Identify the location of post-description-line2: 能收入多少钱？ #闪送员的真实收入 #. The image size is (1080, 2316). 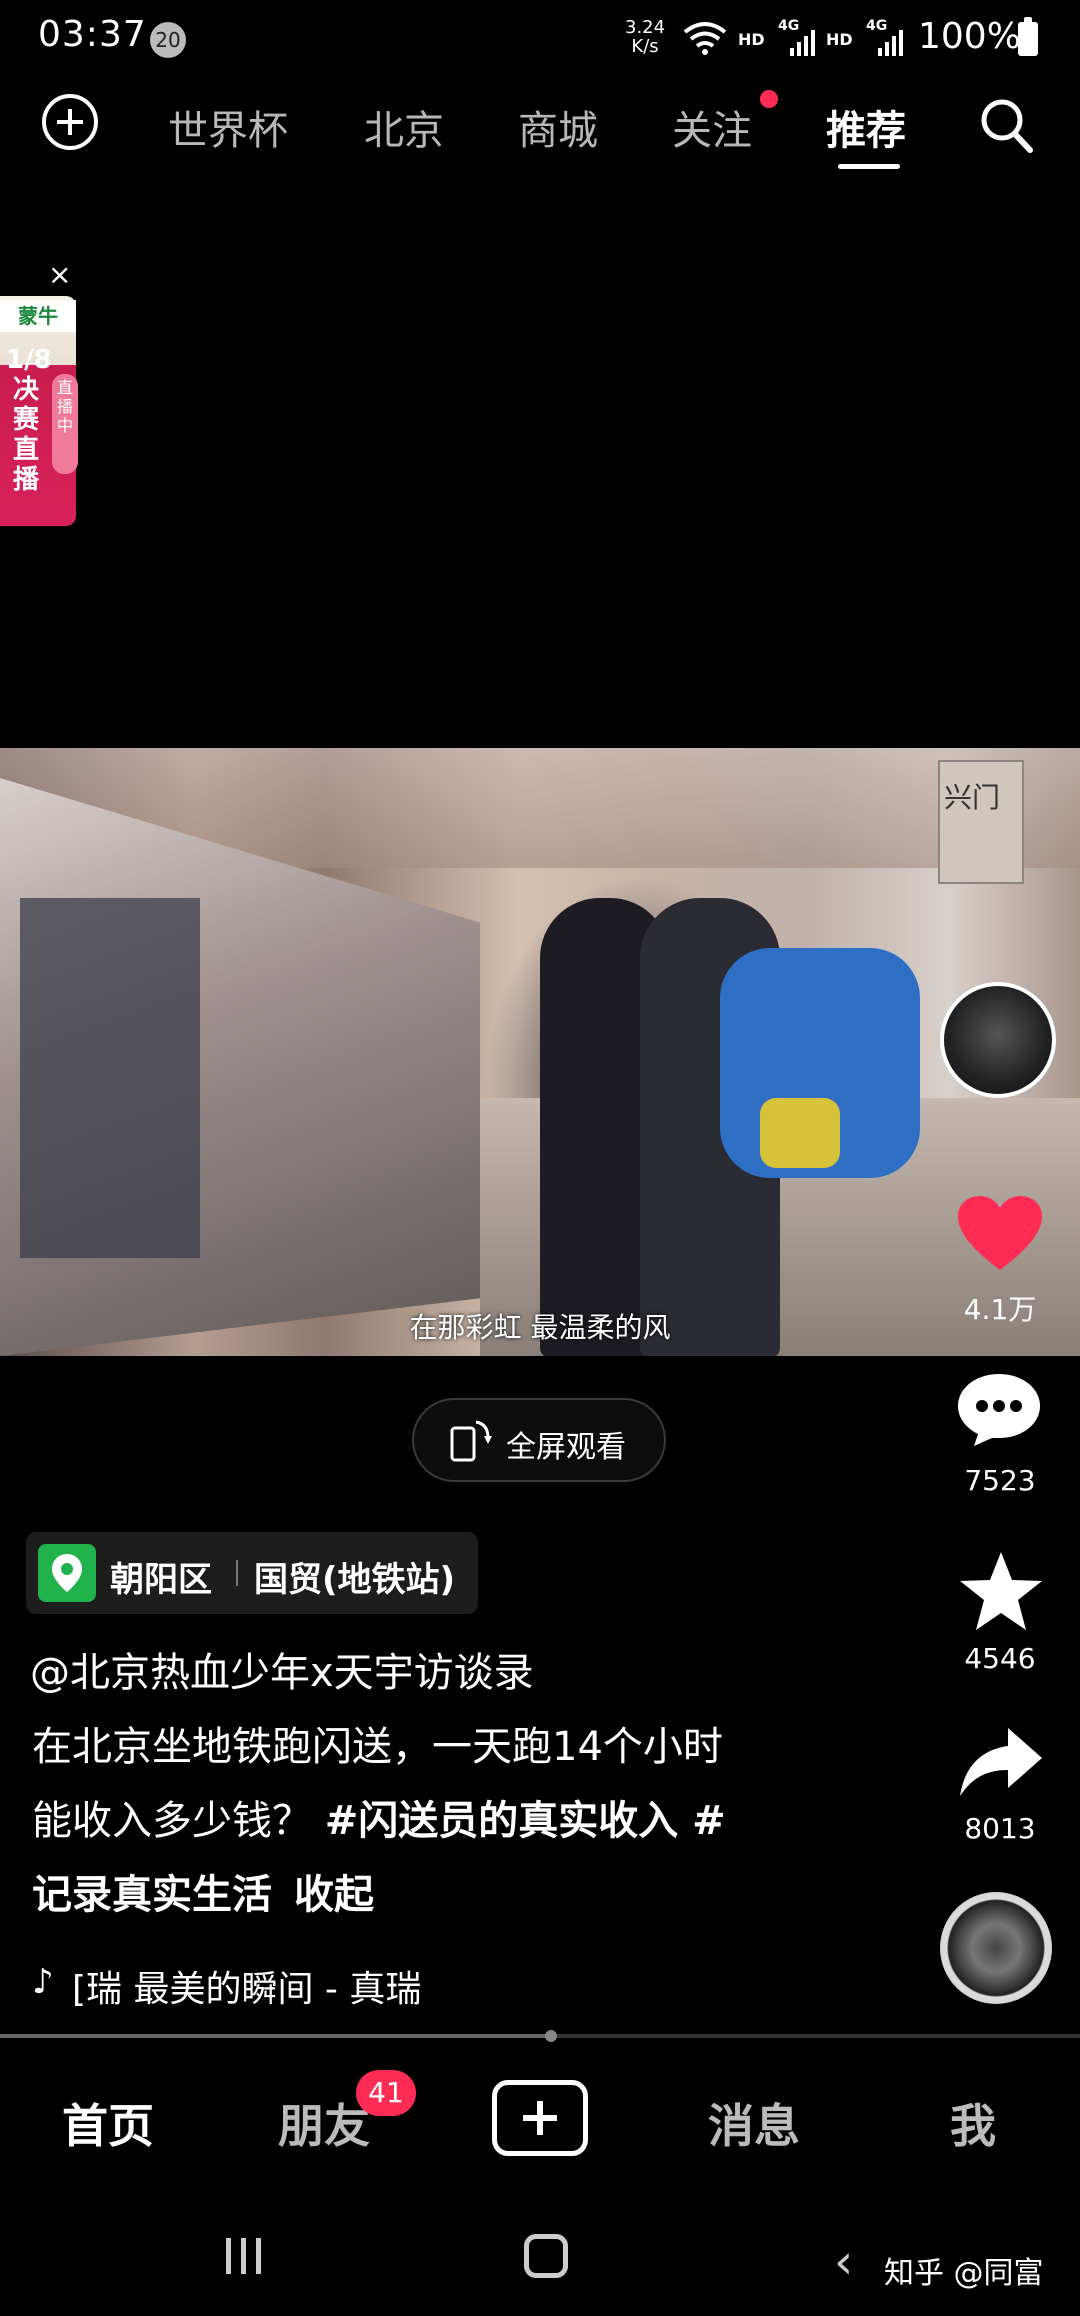
(379, 1817).